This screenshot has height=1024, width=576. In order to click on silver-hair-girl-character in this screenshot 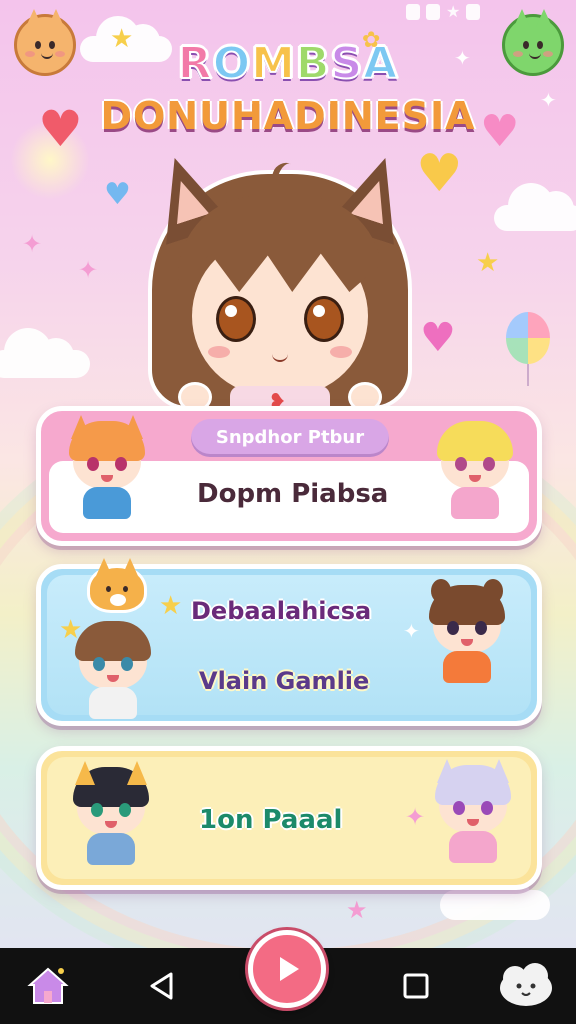, I will do `click(473, 812)`.